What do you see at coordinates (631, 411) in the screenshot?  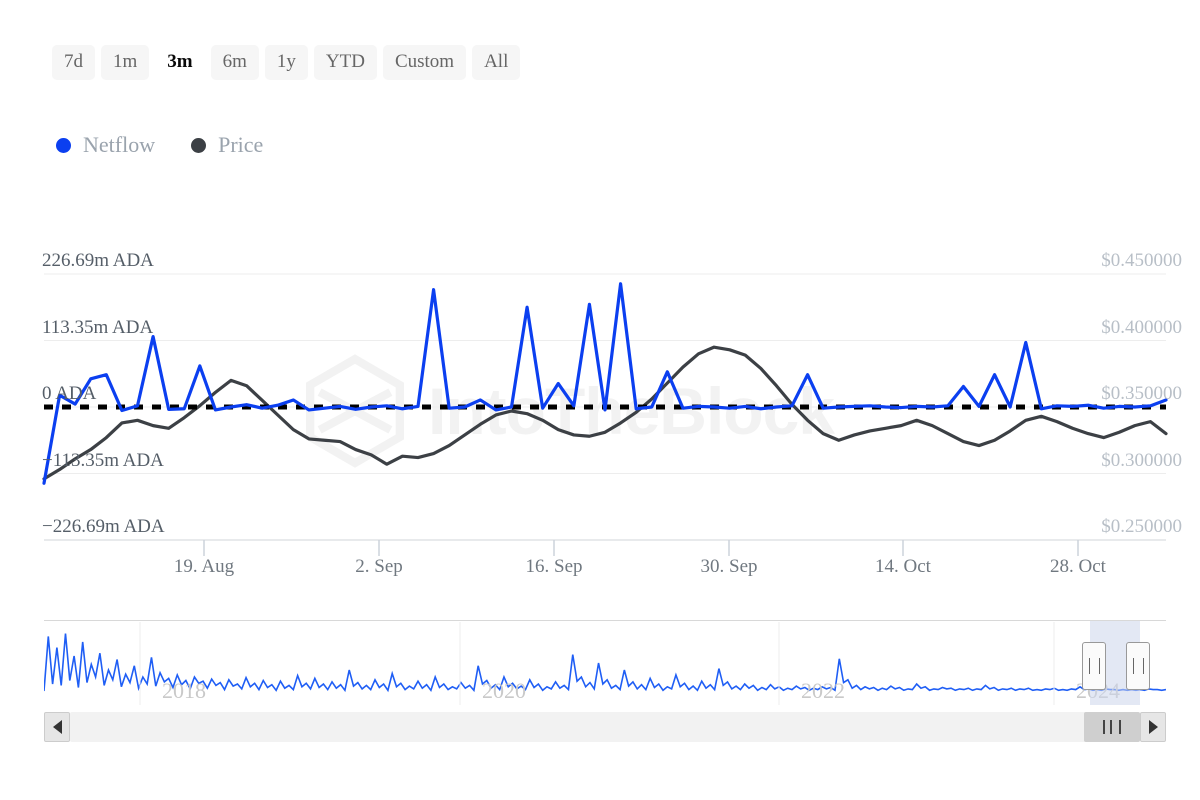 I see `watermark-text: IntoTheBlock` at bounding box center [631, 411].